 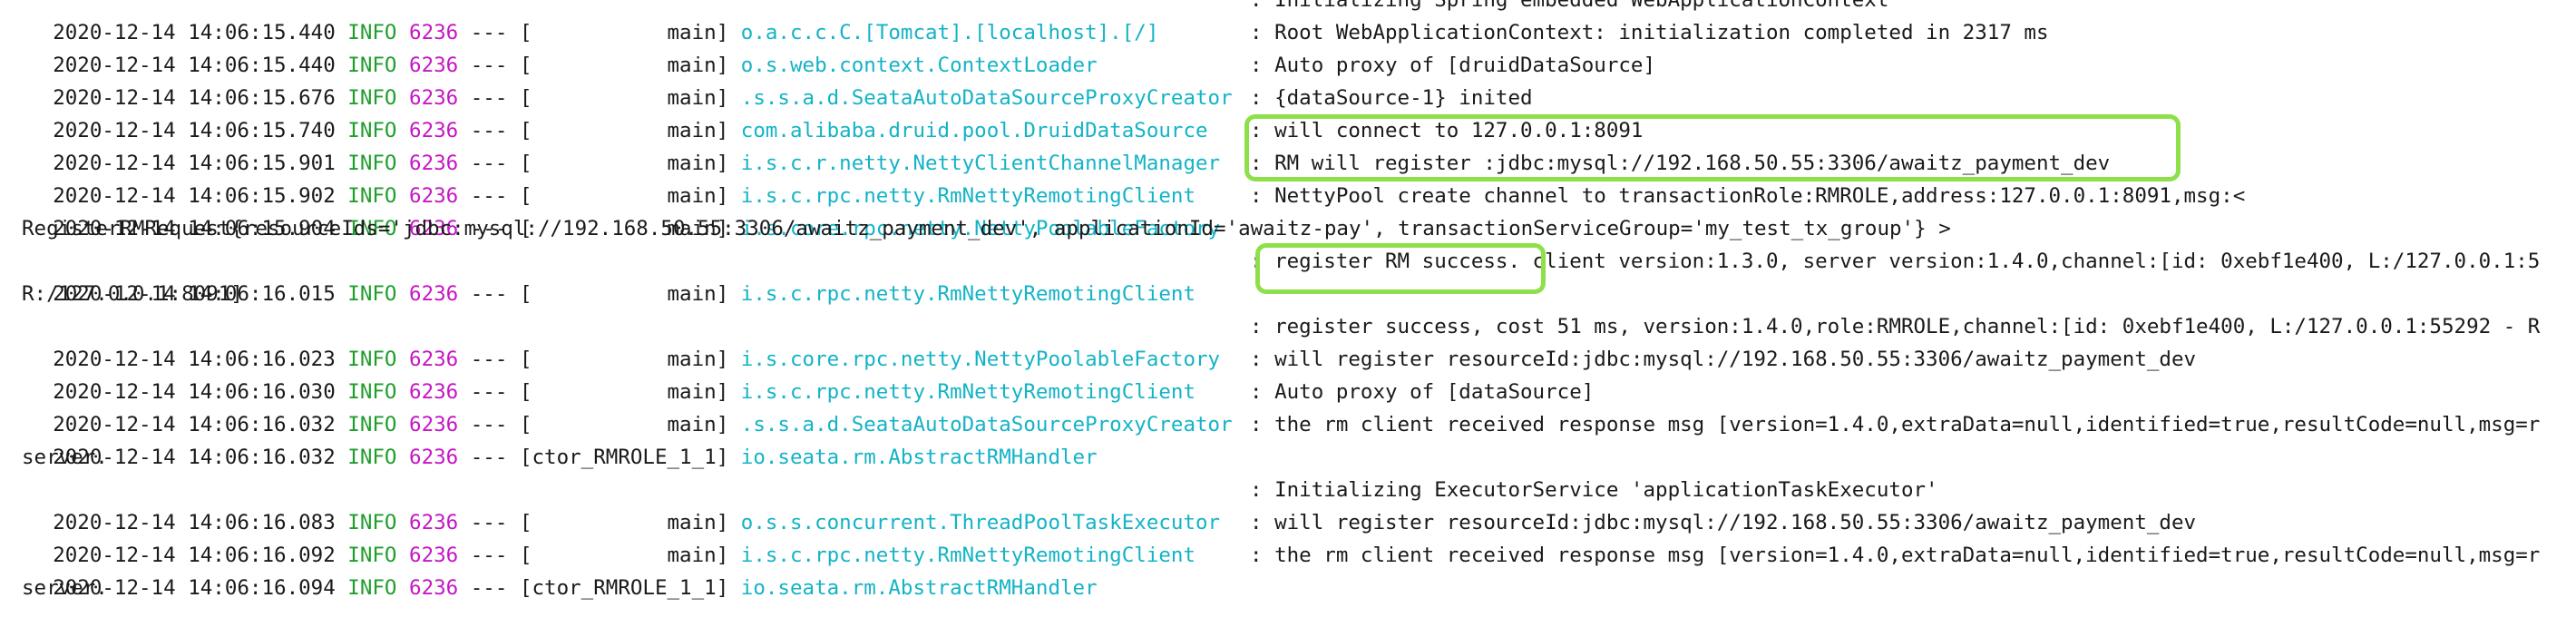 What do you see at coordinates (1422, 392) in the screenshot?
I see `log-message: : Auto proxy of [dataSource]` at bounding box center [1422, 392].